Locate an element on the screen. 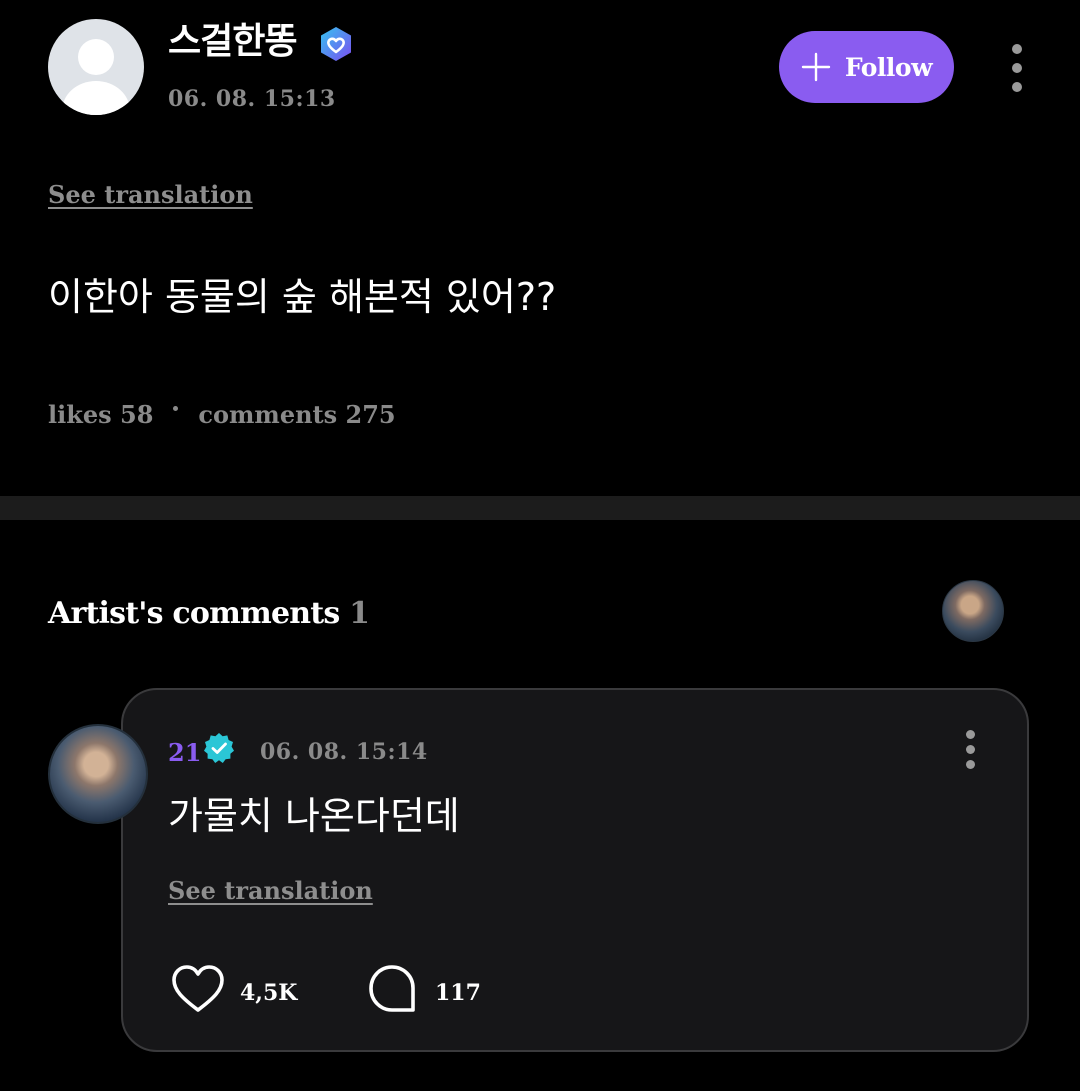 The width and height of the screenshot is (1080, 1091). comment-time: 06. 08. 15:14 is located at coordinates (344, 752).